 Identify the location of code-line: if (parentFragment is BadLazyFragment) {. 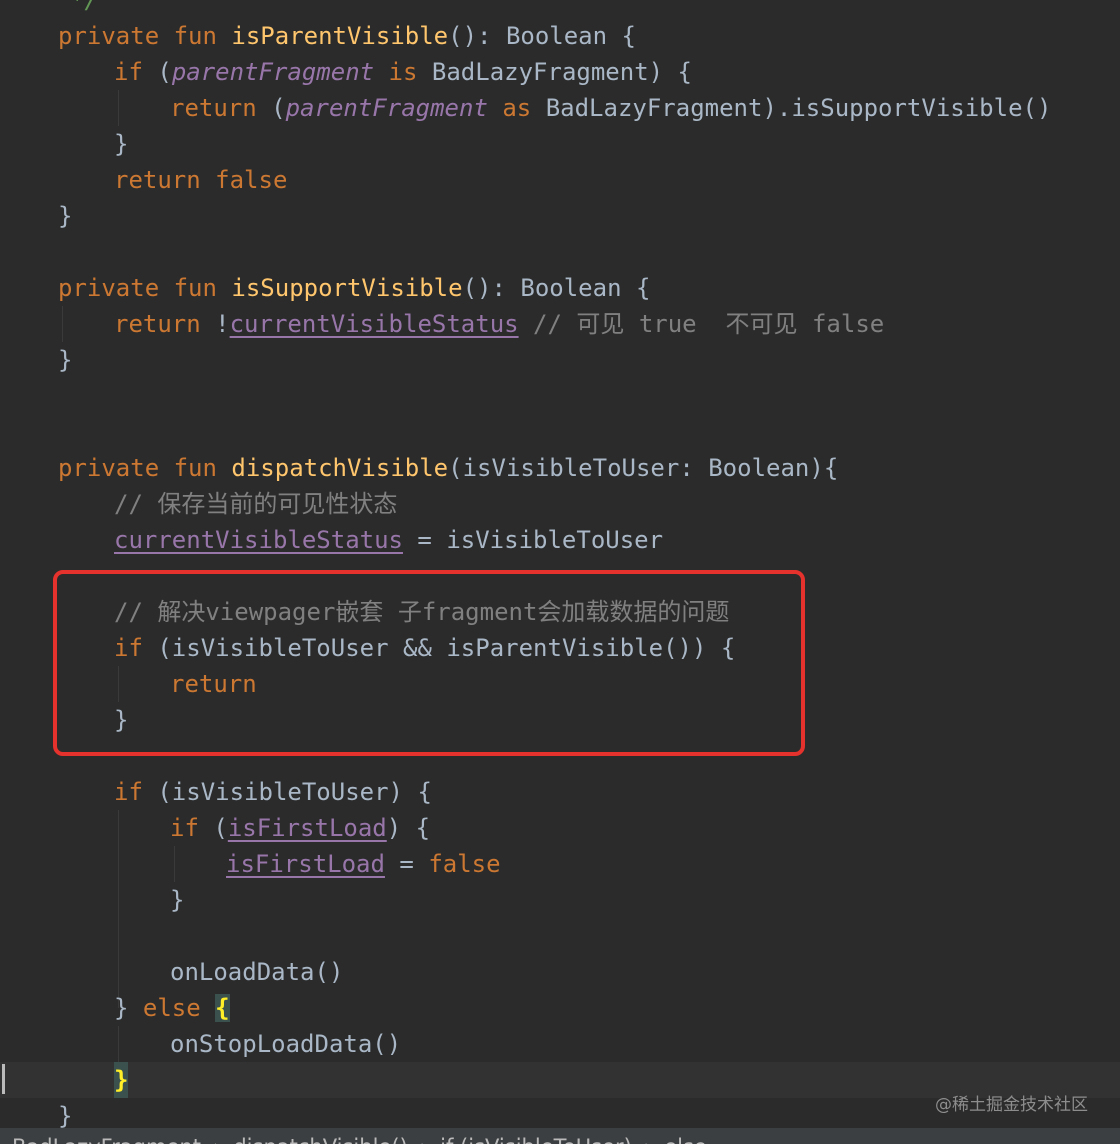
(560, 72).